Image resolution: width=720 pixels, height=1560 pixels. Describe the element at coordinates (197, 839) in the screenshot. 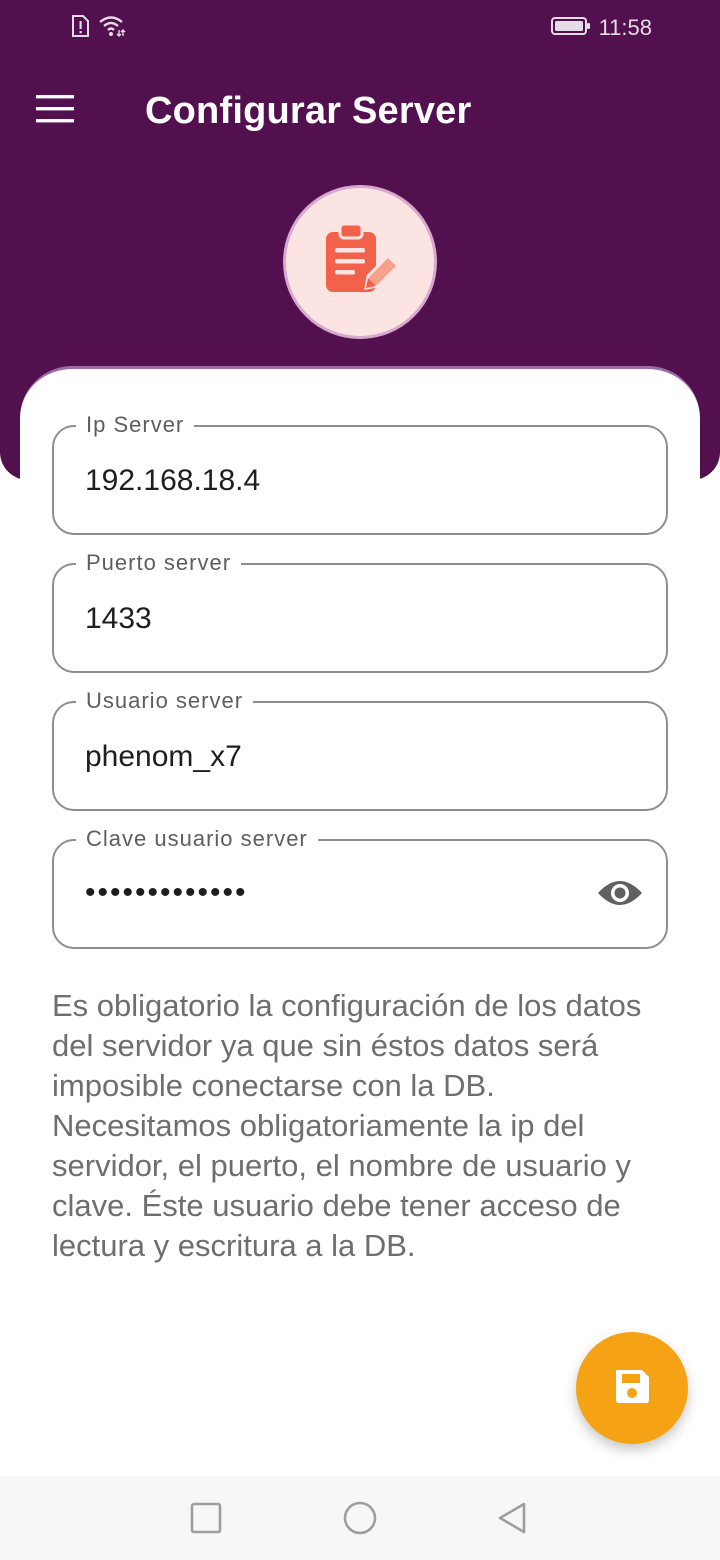

I see `password-server-label: Clave usuario server` at that location.